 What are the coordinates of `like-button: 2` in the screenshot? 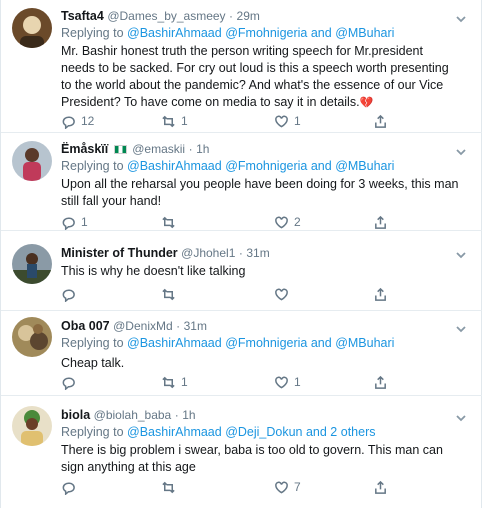 It's located at (287, 222).